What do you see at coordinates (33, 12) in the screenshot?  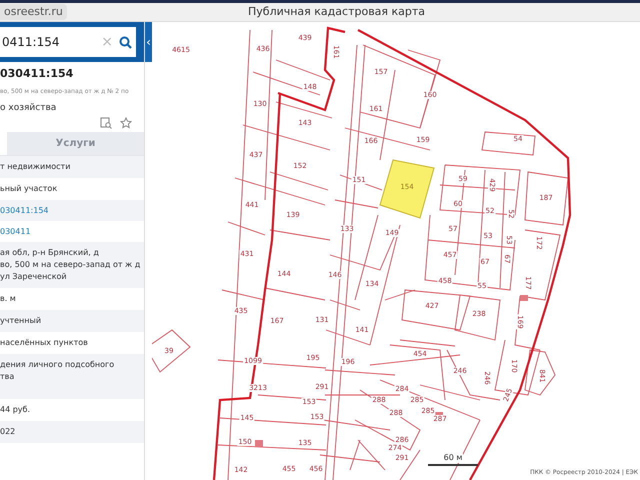 I see `address-bar: osreestr.ru` at bounding box center [33, 12].